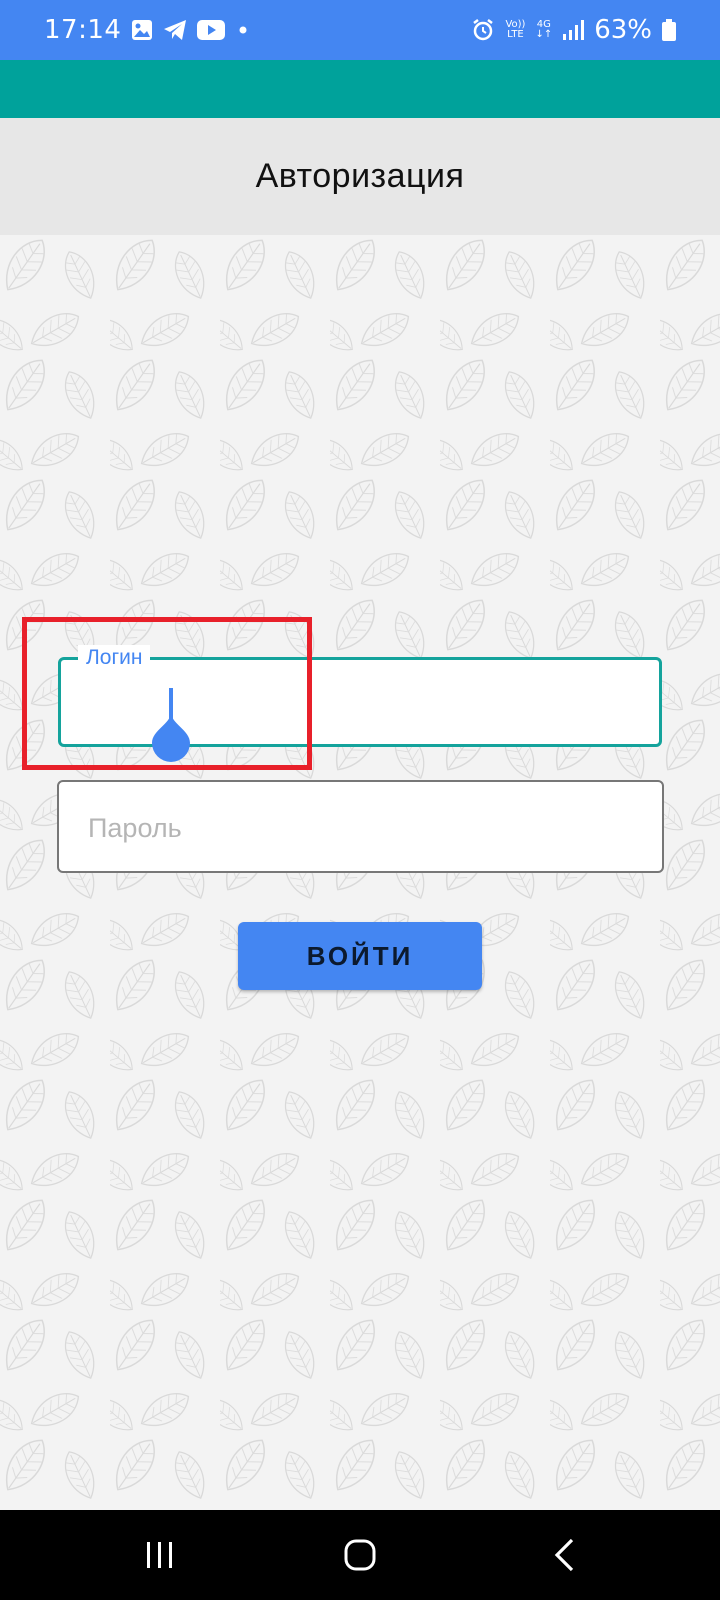 The image size is (720, 1600). What do you see at coordinates (360, 30) in the screenshot?
I see `status-bar: 17:14 Vo)) LTE 4G ↓↑ 63%` at bounding box center [360, 30].